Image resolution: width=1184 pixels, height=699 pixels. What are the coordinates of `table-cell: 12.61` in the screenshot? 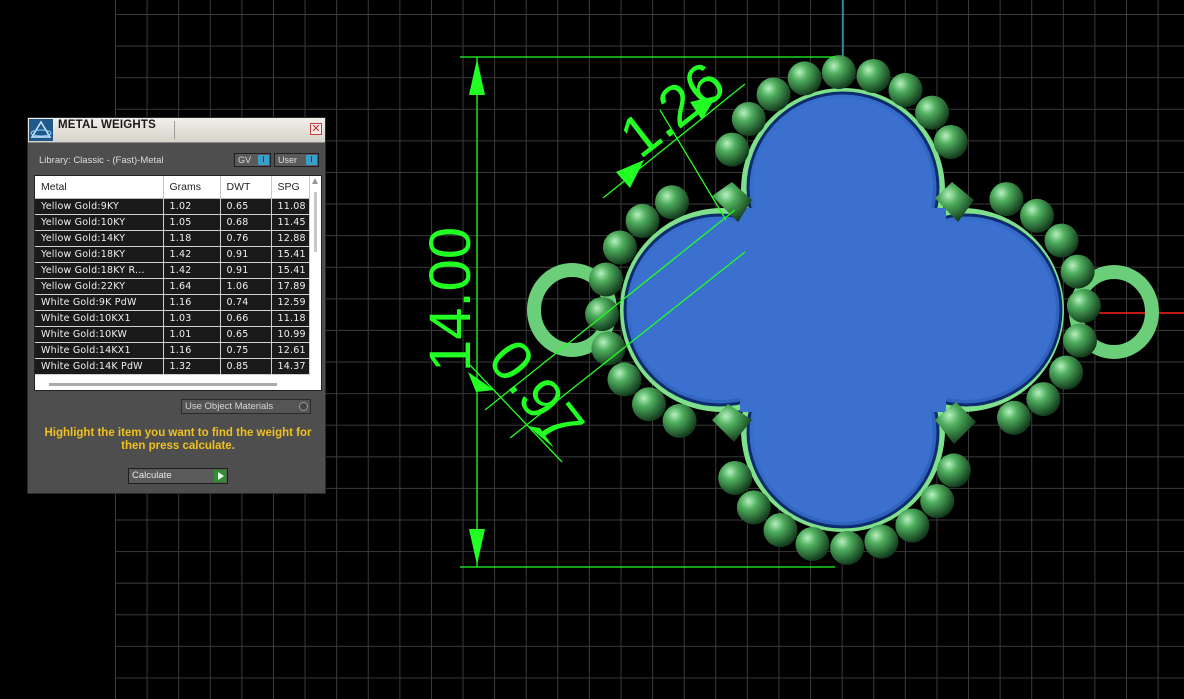 It's located at (290, 350).